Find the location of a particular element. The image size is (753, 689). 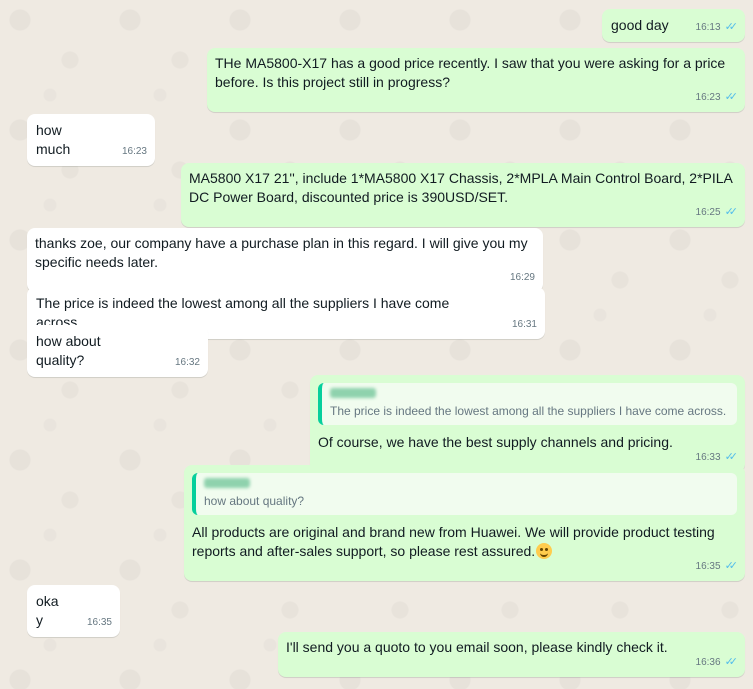

outgoing-message: good day 16:13 ✓✓ is located at coordinates (673, 25).